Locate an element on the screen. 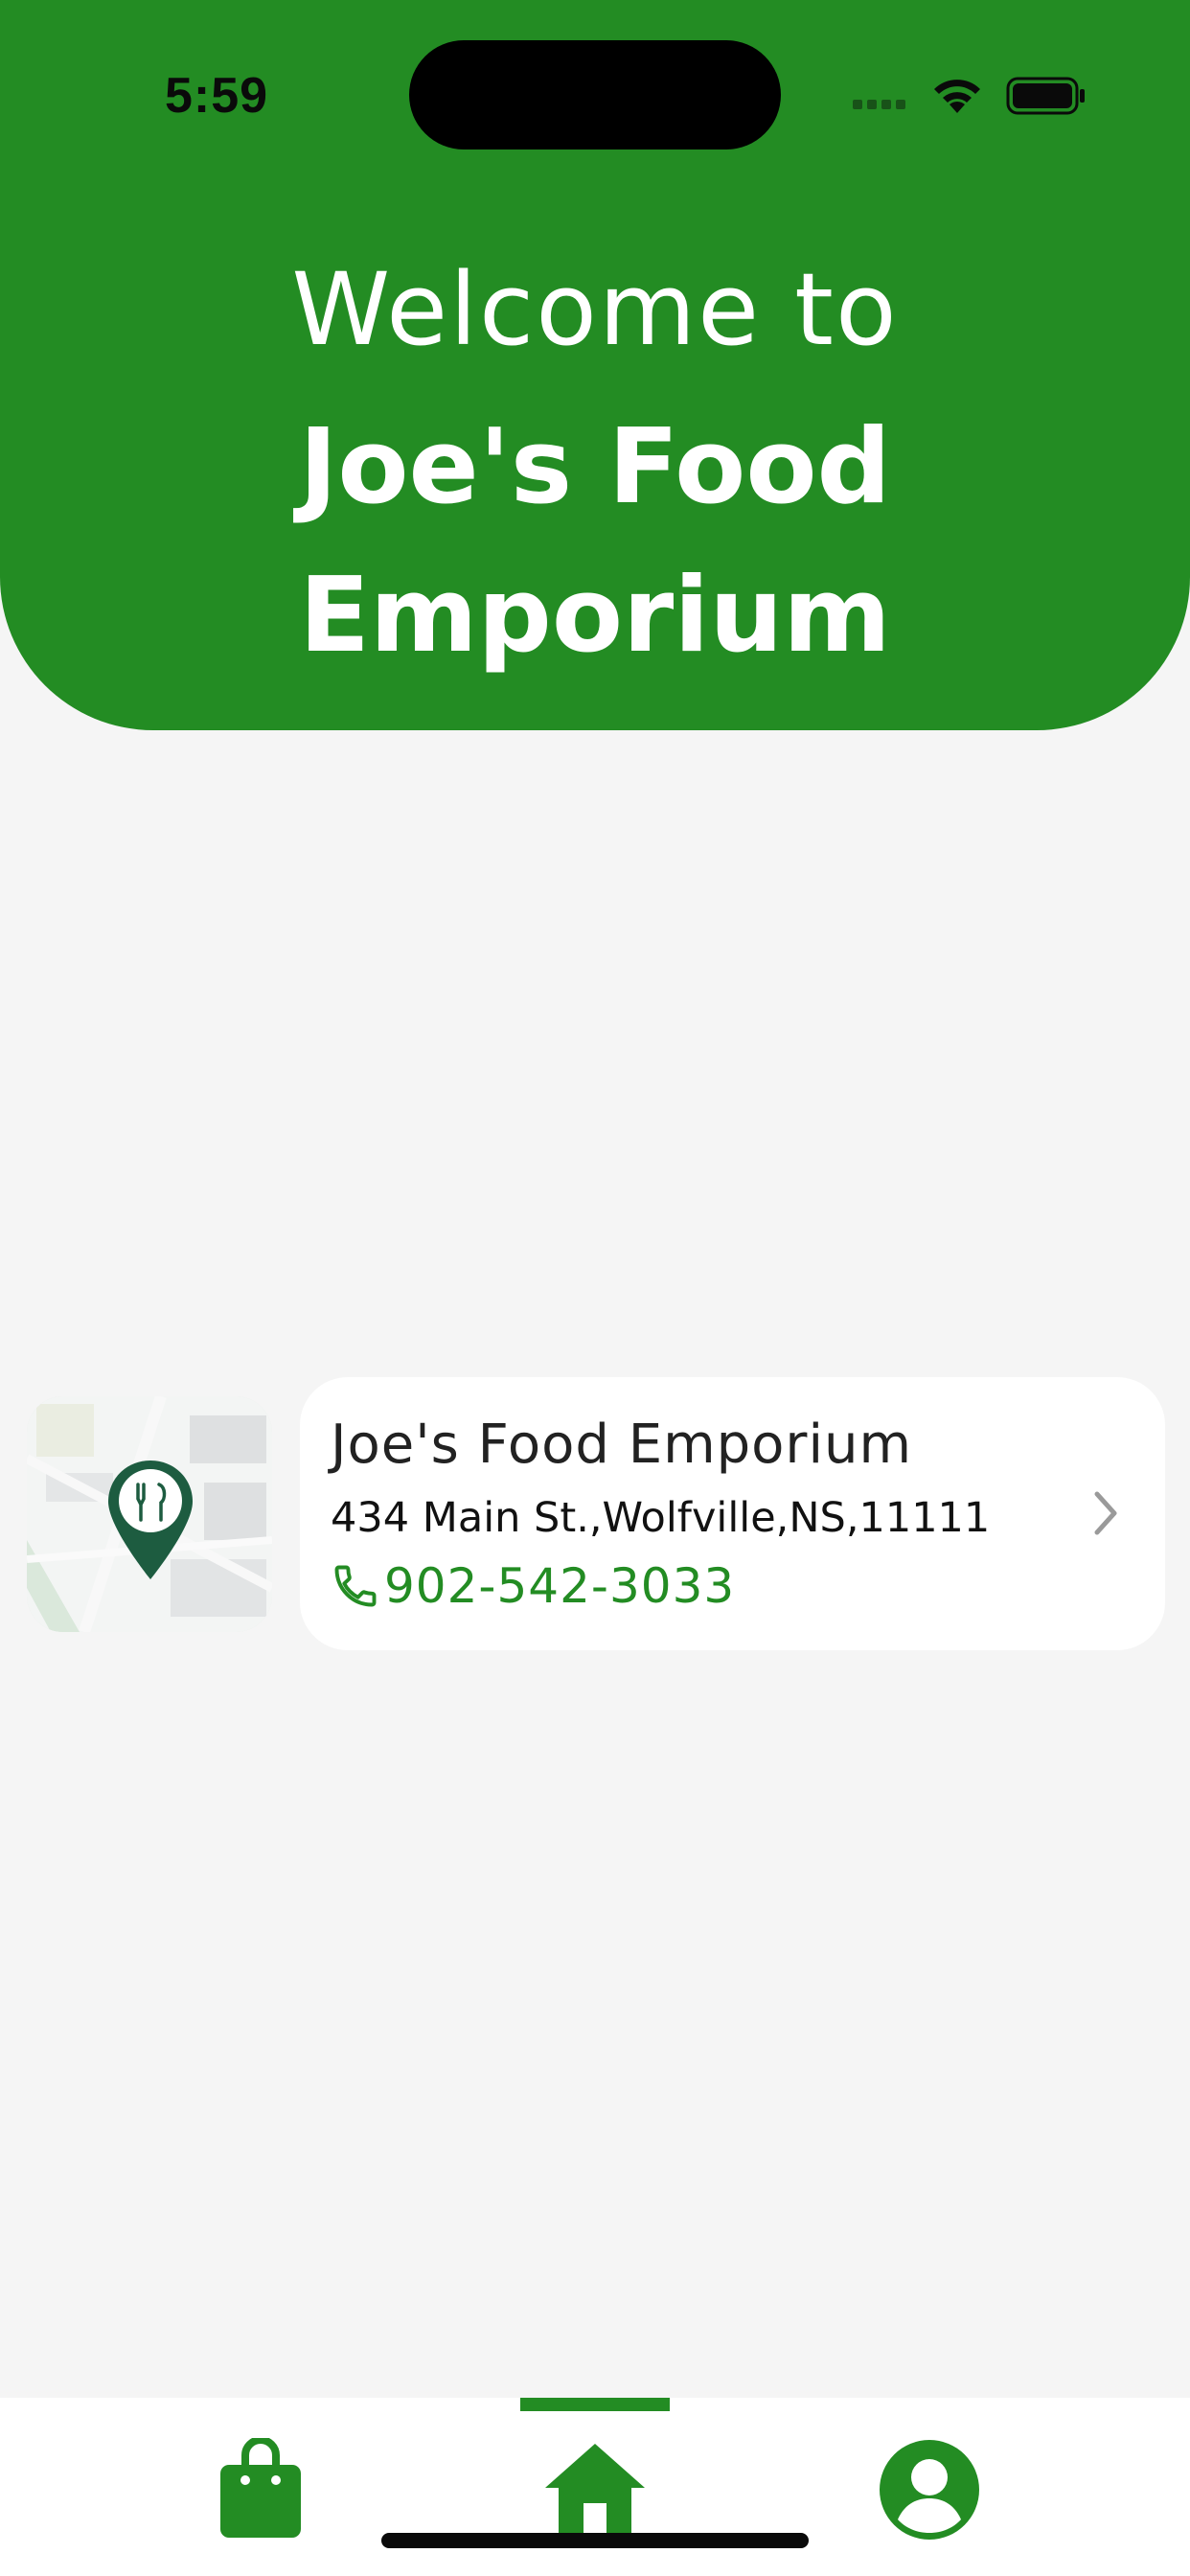 The image size is (1190, 2576). status-time: 5:59 is located at coordinates (217, 96).